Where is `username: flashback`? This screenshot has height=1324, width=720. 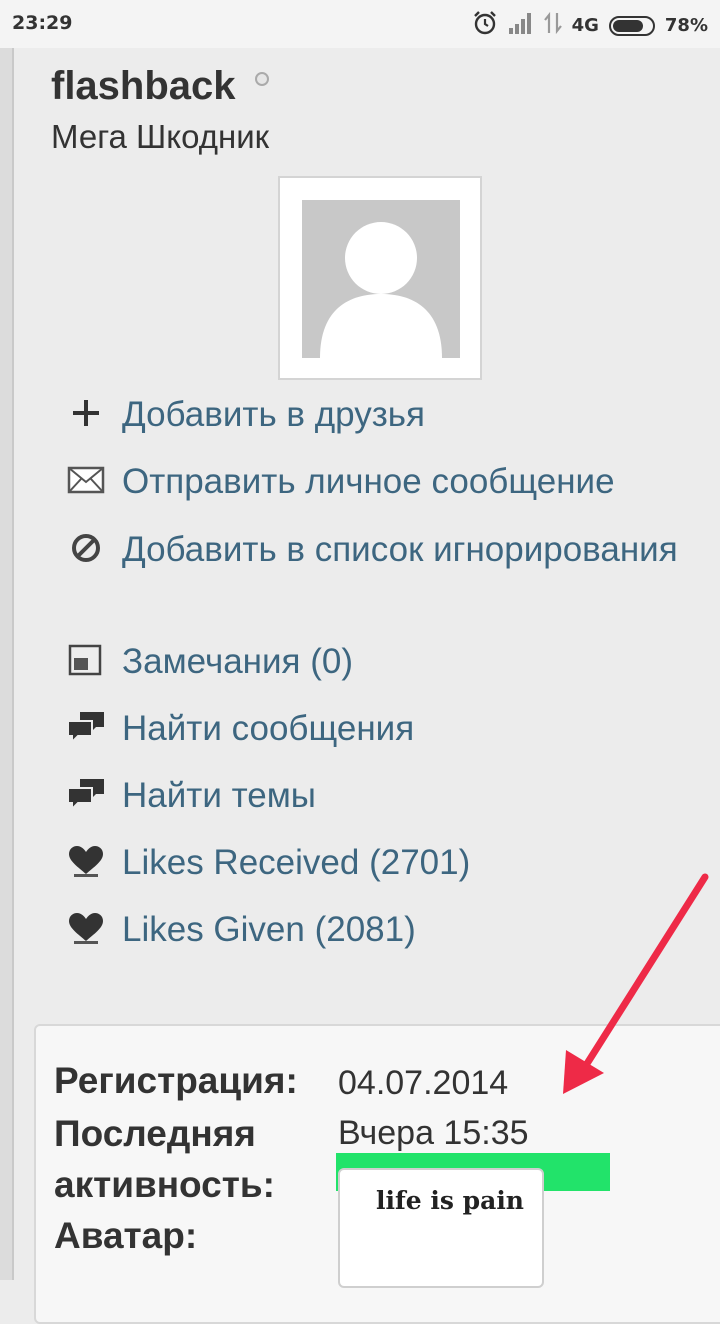
username: flashback is located at coordinates (143, 86).